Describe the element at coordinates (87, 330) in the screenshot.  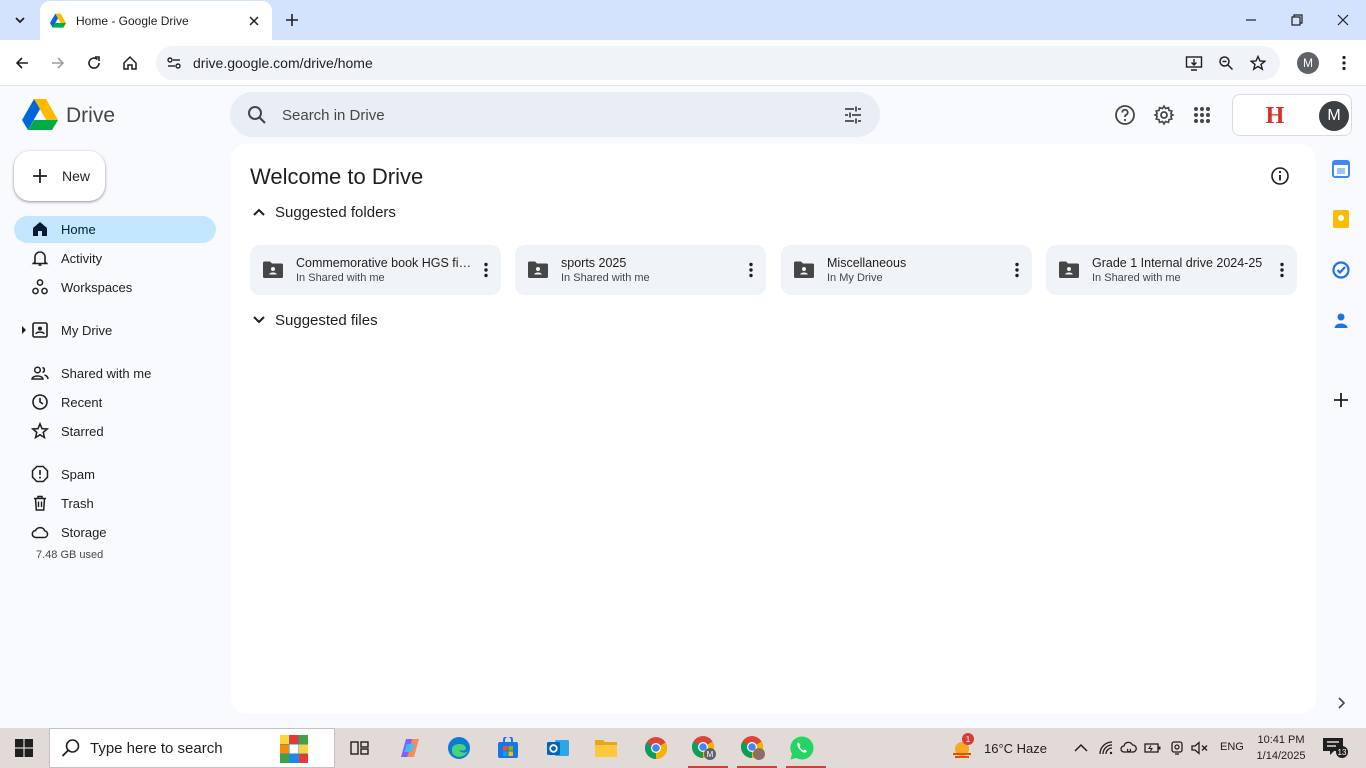
I see `sidebar-item-label: My Drive` at that location.